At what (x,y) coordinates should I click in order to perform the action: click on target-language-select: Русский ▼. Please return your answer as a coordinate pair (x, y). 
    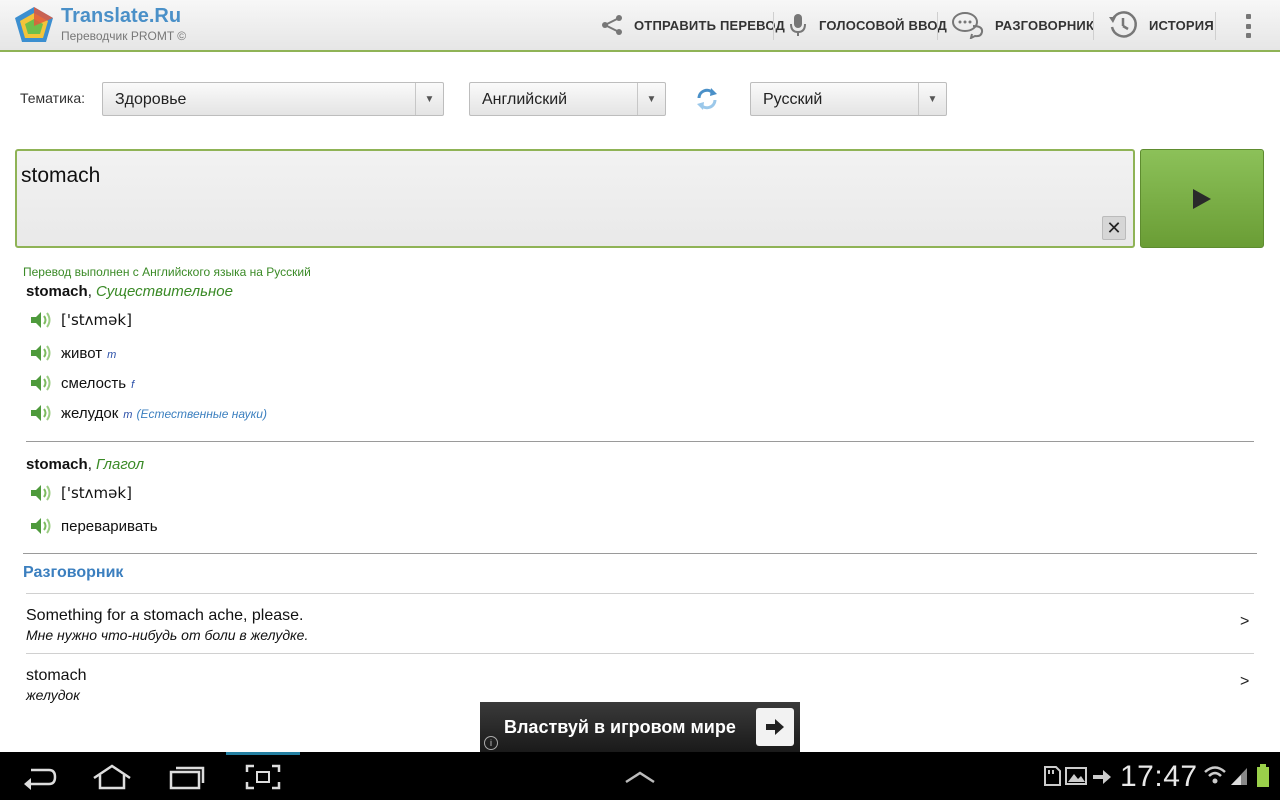
    Looking at the image, I should click on (848, 99).